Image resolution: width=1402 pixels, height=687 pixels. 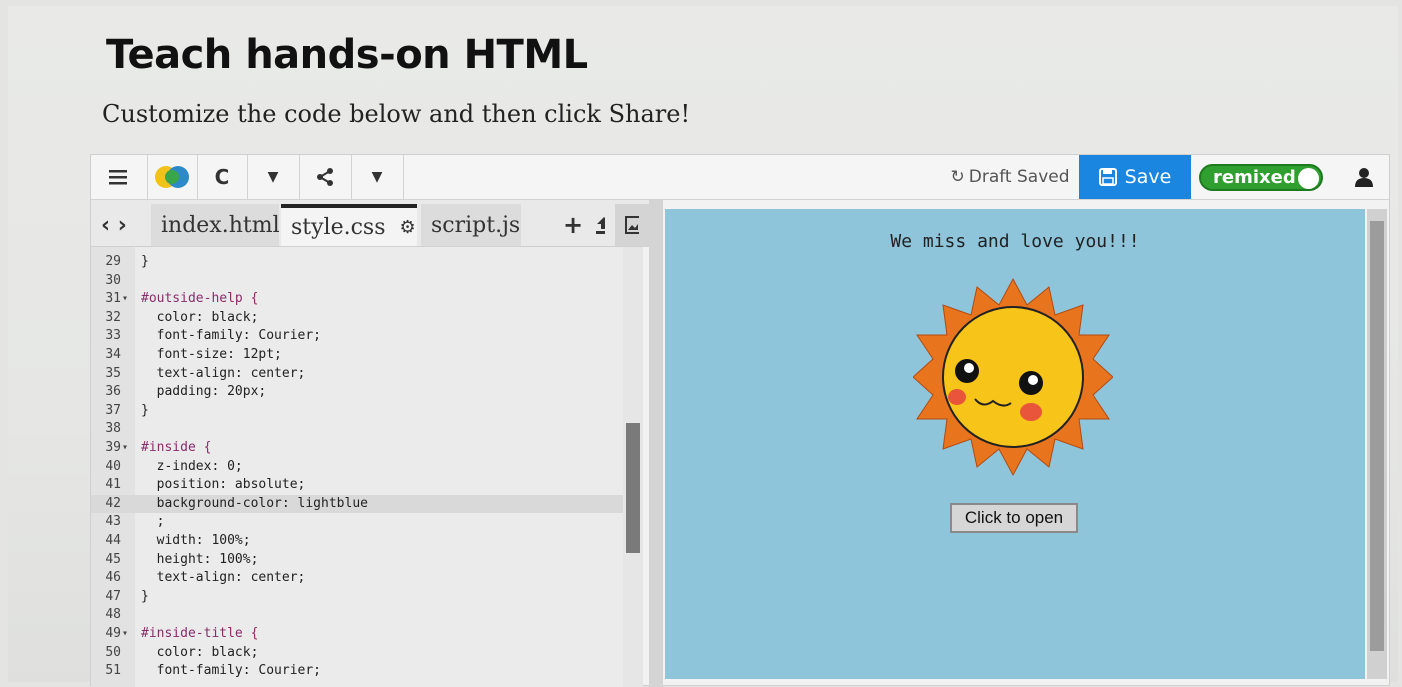 What do you see at coordinates (113, 447) in the screenshot?
I see `line-number: 39` at bounding box center [113, 447].